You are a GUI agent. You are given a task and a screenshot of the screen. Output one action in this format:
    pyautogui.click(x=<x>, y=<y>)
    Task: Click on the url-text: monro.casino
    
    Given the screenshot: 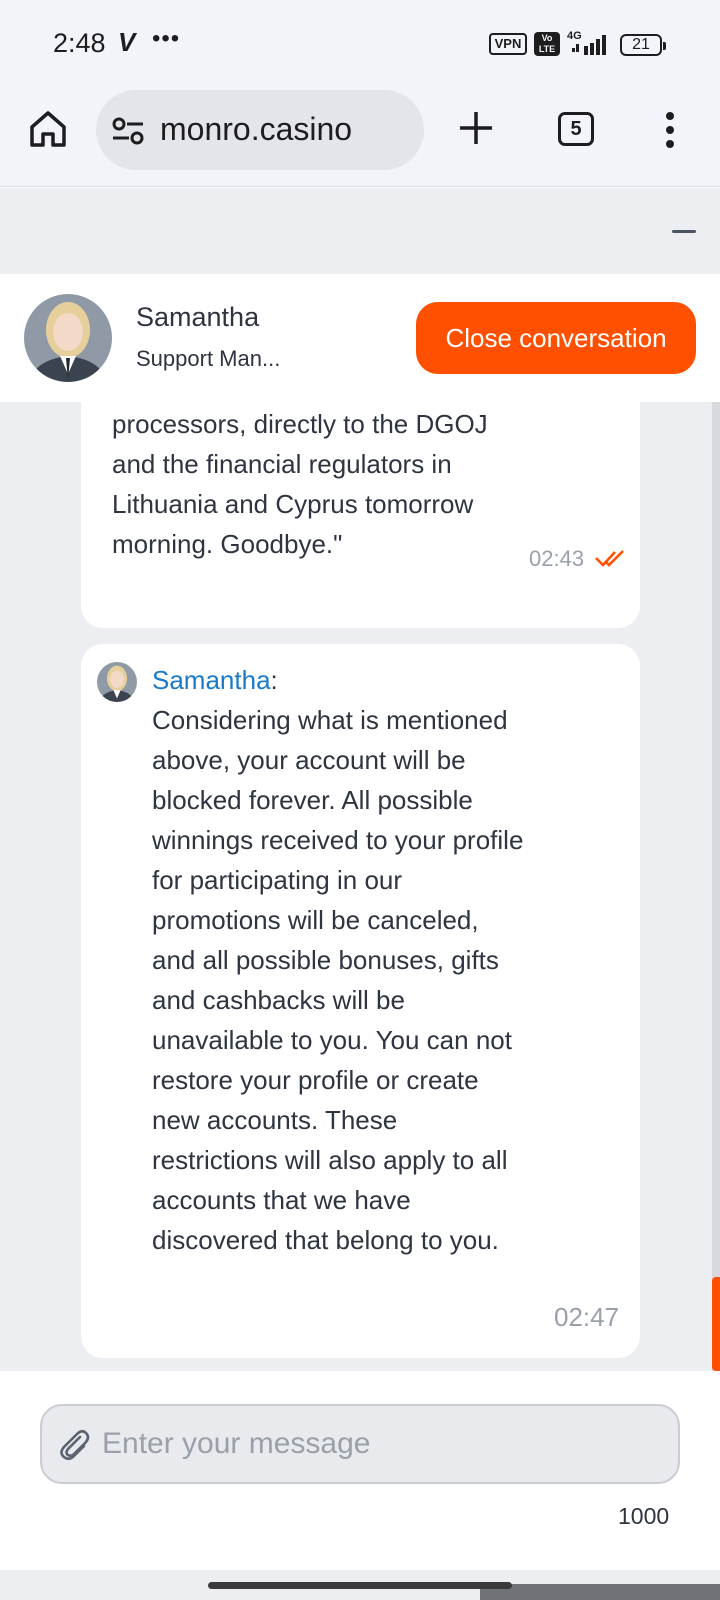 What is the action you would take?
    pyautogui.click(x=256, y=129)
    